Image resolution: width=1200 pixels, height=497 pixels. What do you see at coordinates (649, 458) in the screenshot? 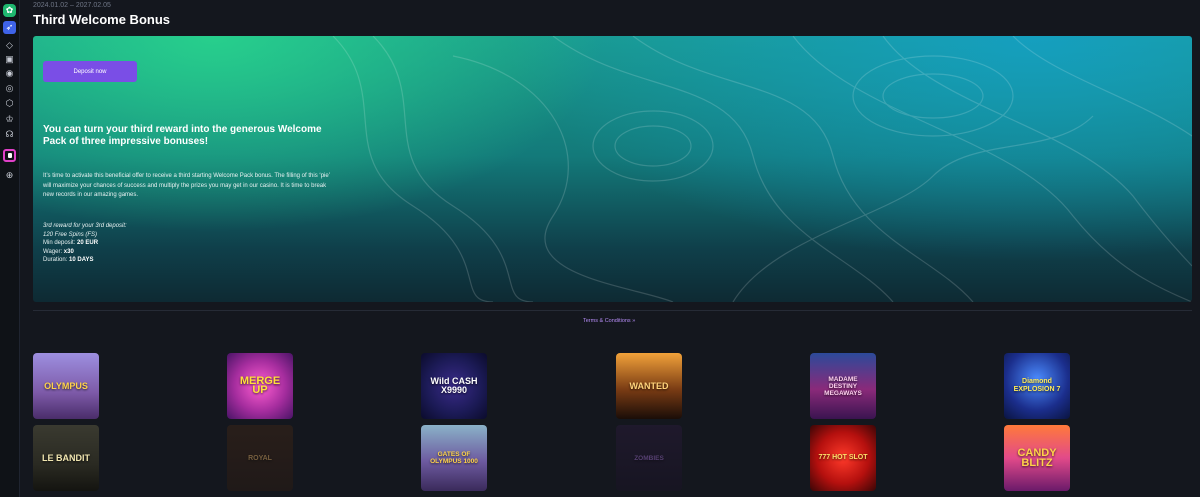
I see `game-tile: ZOMBIES` at bounding box center [649, 458].